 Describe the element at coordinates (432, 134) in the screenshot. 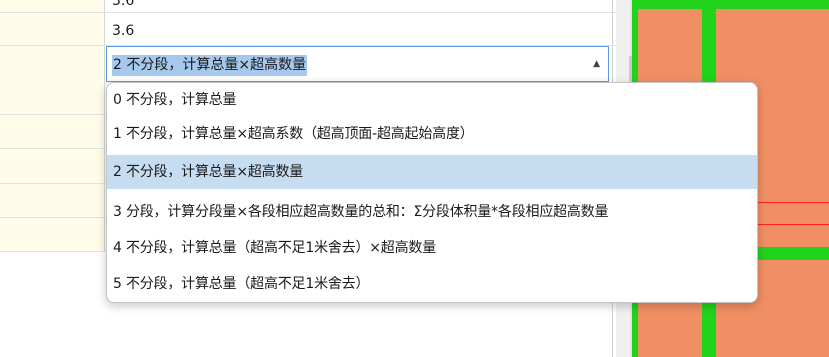

I see `dropdown-option: 1 不分段，计算总量×超高系数（超高顶面-超高起始高度）` at that location.